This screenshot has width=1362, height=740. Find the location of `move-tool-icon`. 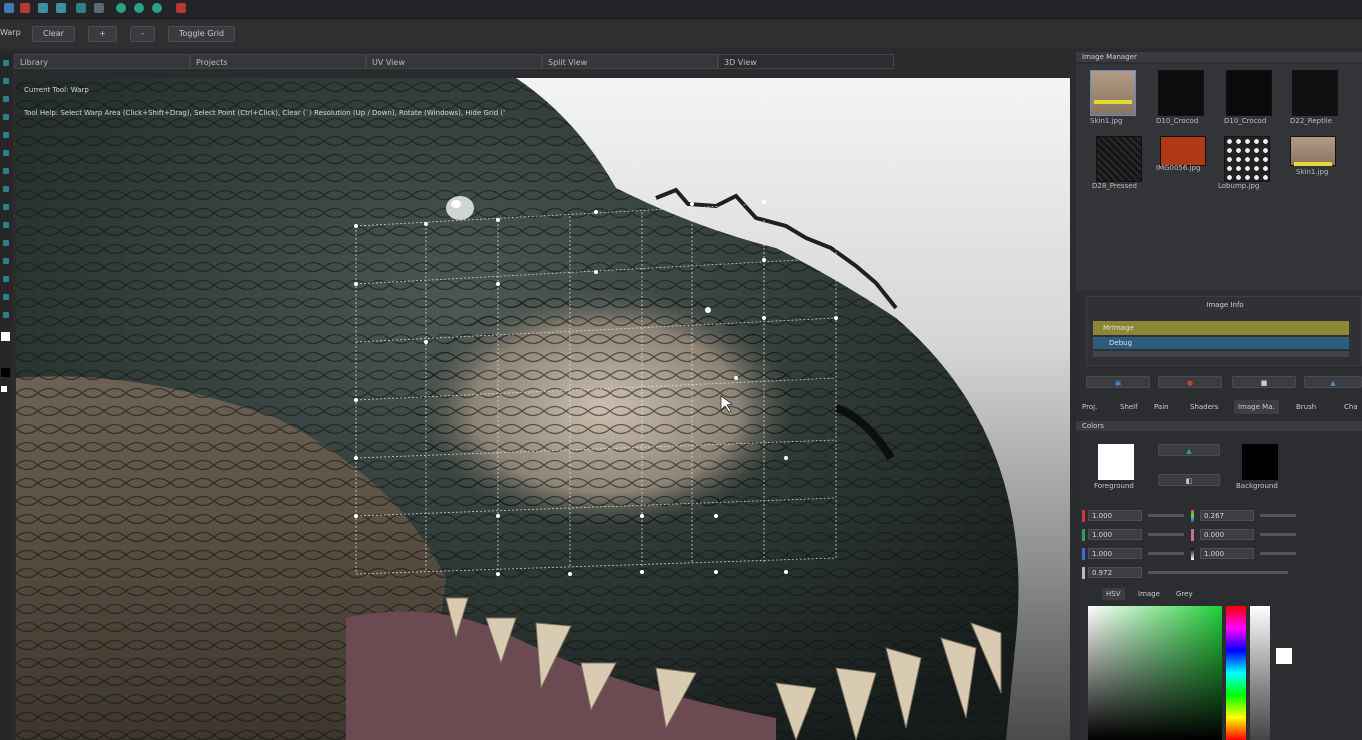

move-tool-icon is located at coordinates (6, 81).